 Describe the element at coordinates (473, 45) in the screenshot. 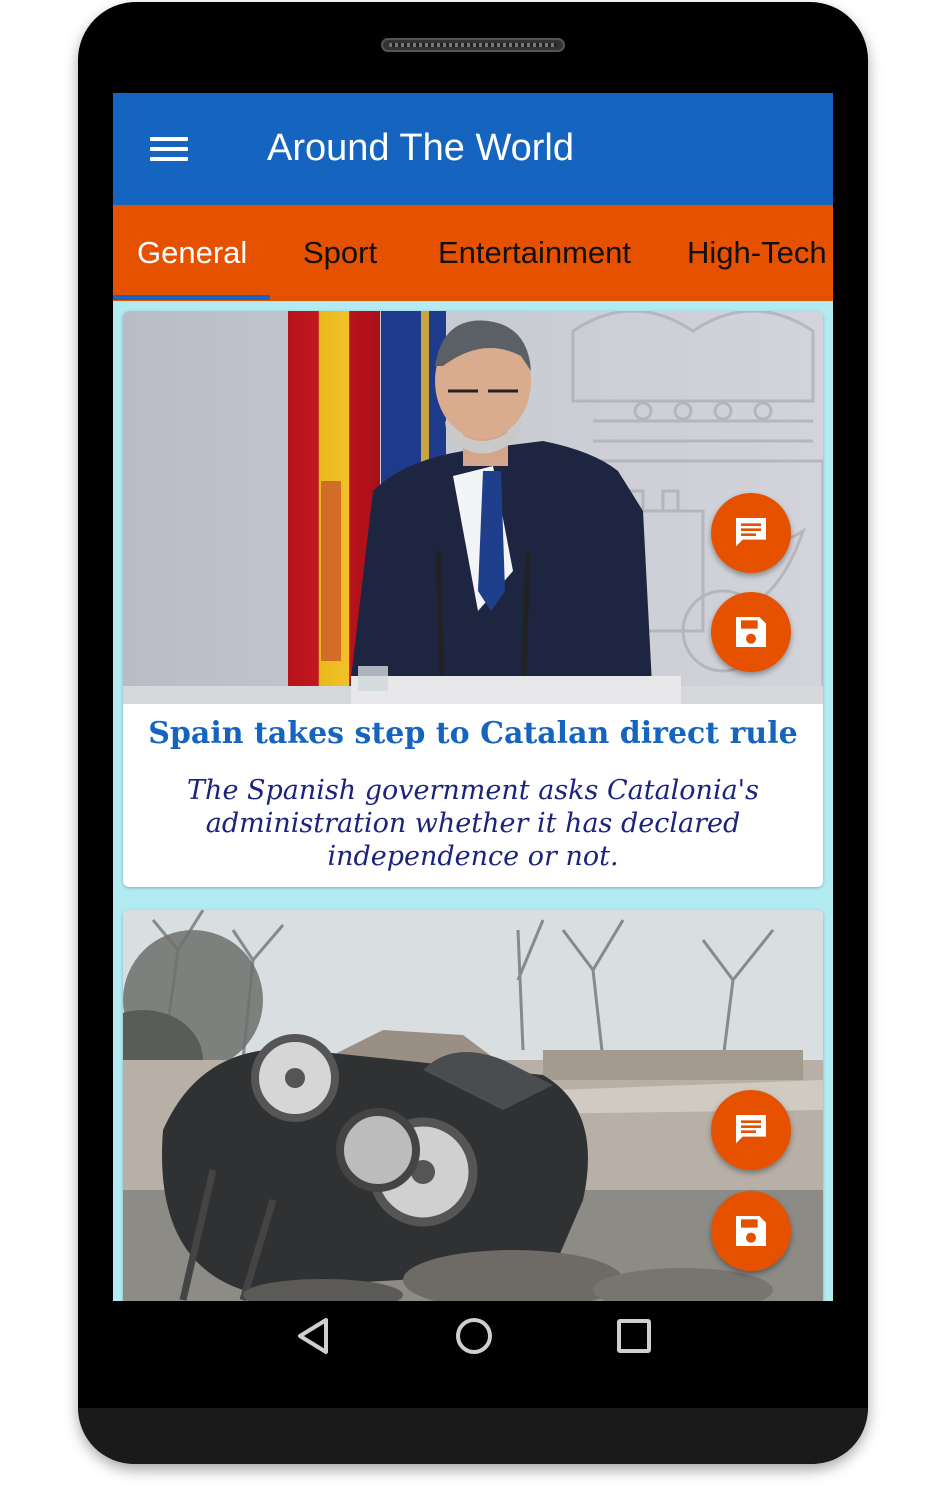

I see `speaker-grille` at that location.